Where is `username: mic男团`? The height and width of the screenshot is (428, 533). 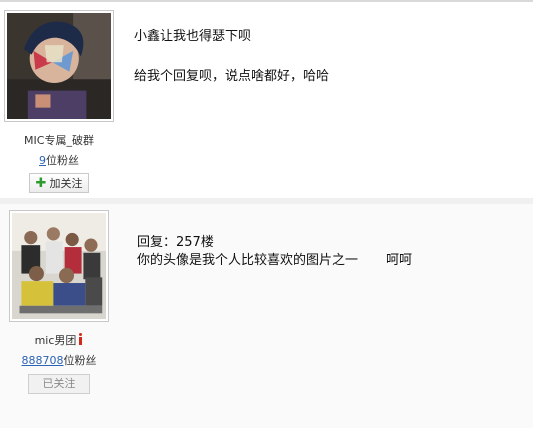
username: mic男团 is located at coordinates (59, 340).